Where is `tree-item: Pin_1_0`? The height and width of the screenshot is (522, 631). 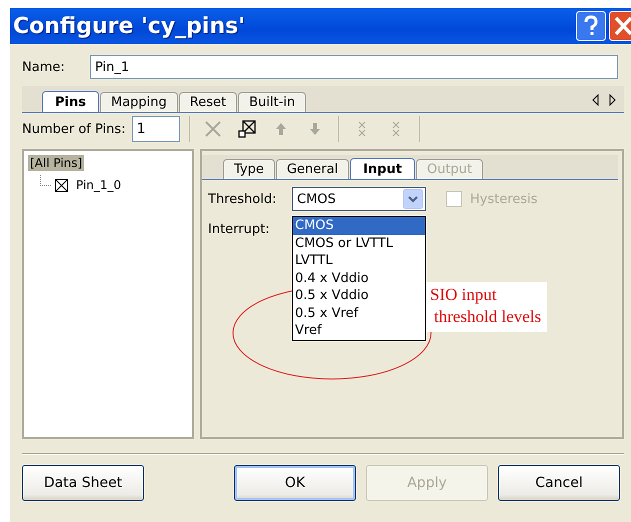 tree-item: Pin_1_0 is located at coordinates (99, 185).